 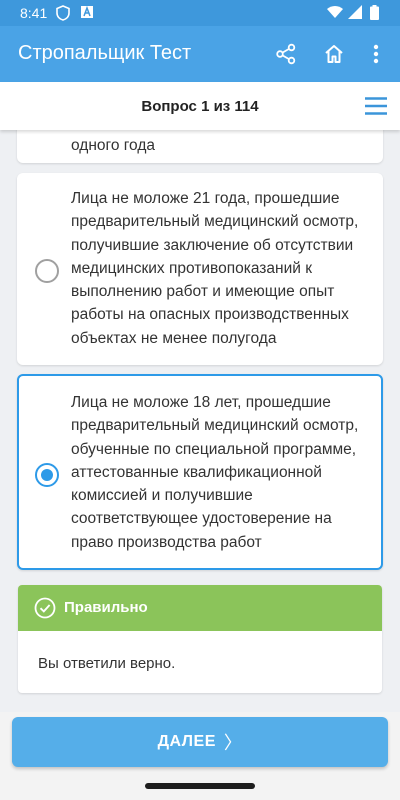 I want to click on bottom-bar: ДАЛЕЕ 〉, so click(x=200, y=743).